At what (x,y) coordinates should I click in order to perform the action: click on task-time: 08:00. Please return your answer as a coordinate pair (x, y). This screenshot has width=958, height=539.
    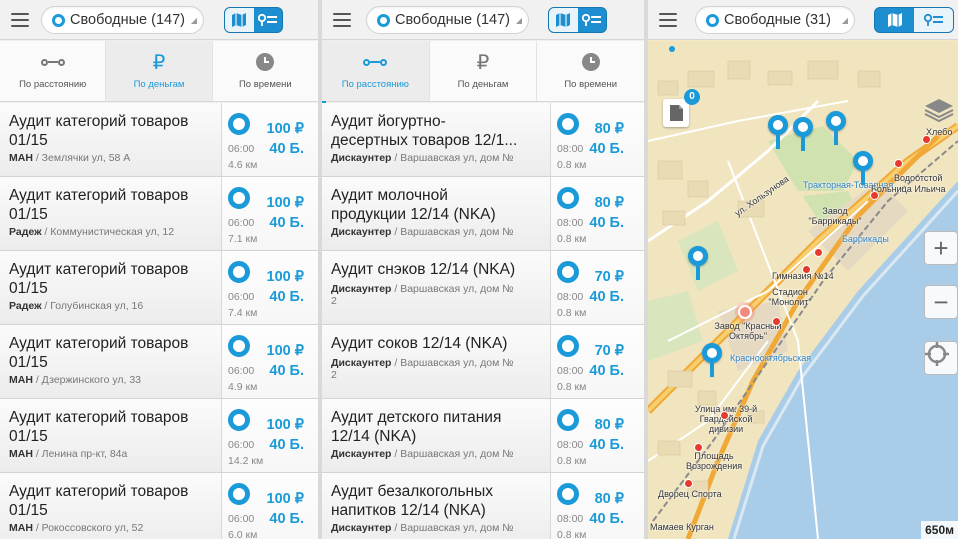
    Looking at the image, I should click on (570, 297).